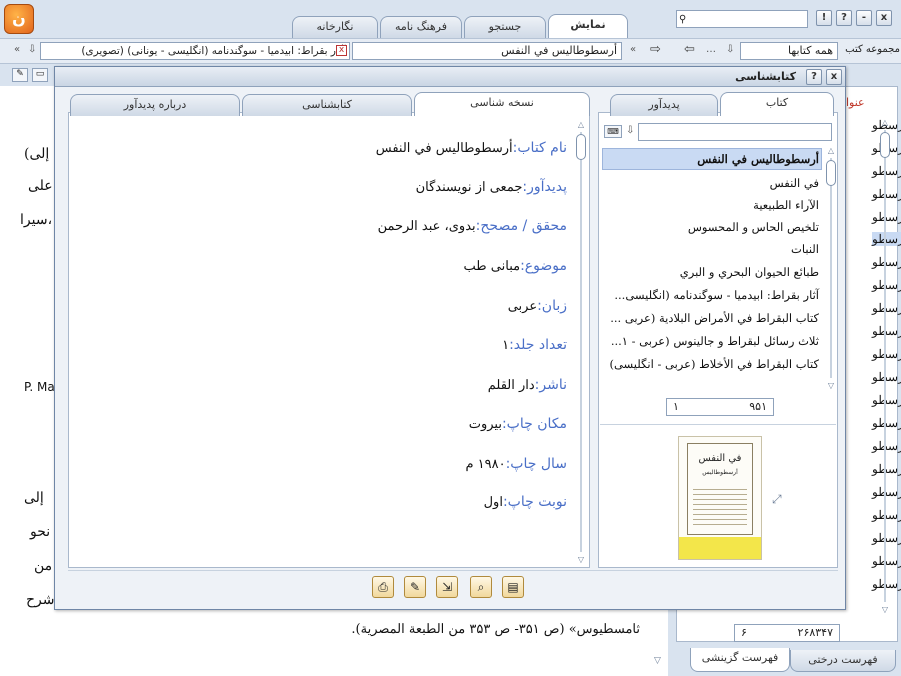  I want to click on meta-label: موضوع:, so click(543, 266).